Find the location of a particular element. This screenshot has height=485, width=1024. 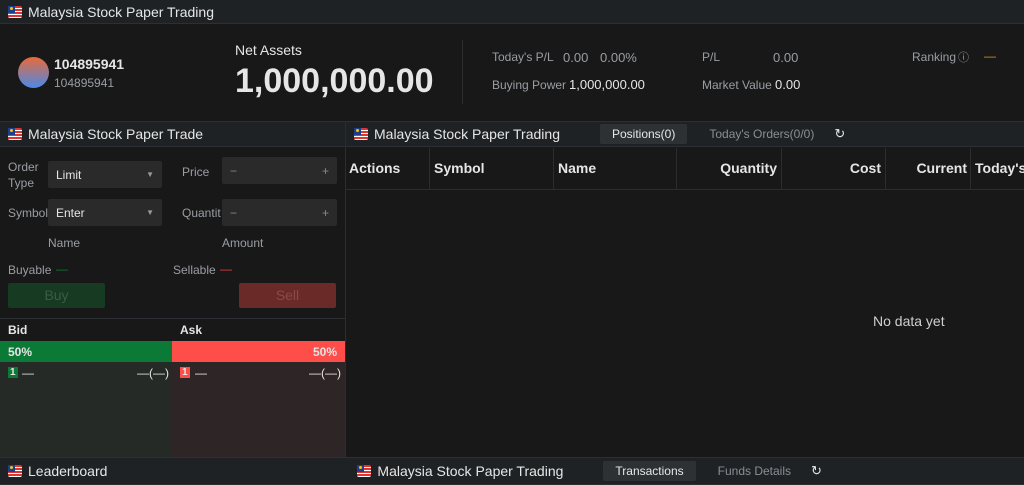

col-todays: Today's is located at coordinates (999, 168).